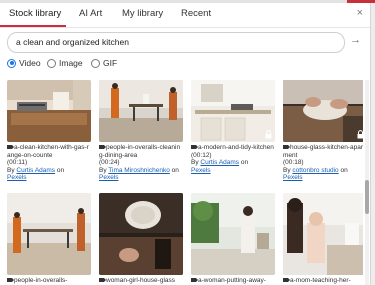 Image resolution: width=375 pixels, height=285 pixels. I want to click on result-filename: a-woman-putting-away-, so click(232, 280).